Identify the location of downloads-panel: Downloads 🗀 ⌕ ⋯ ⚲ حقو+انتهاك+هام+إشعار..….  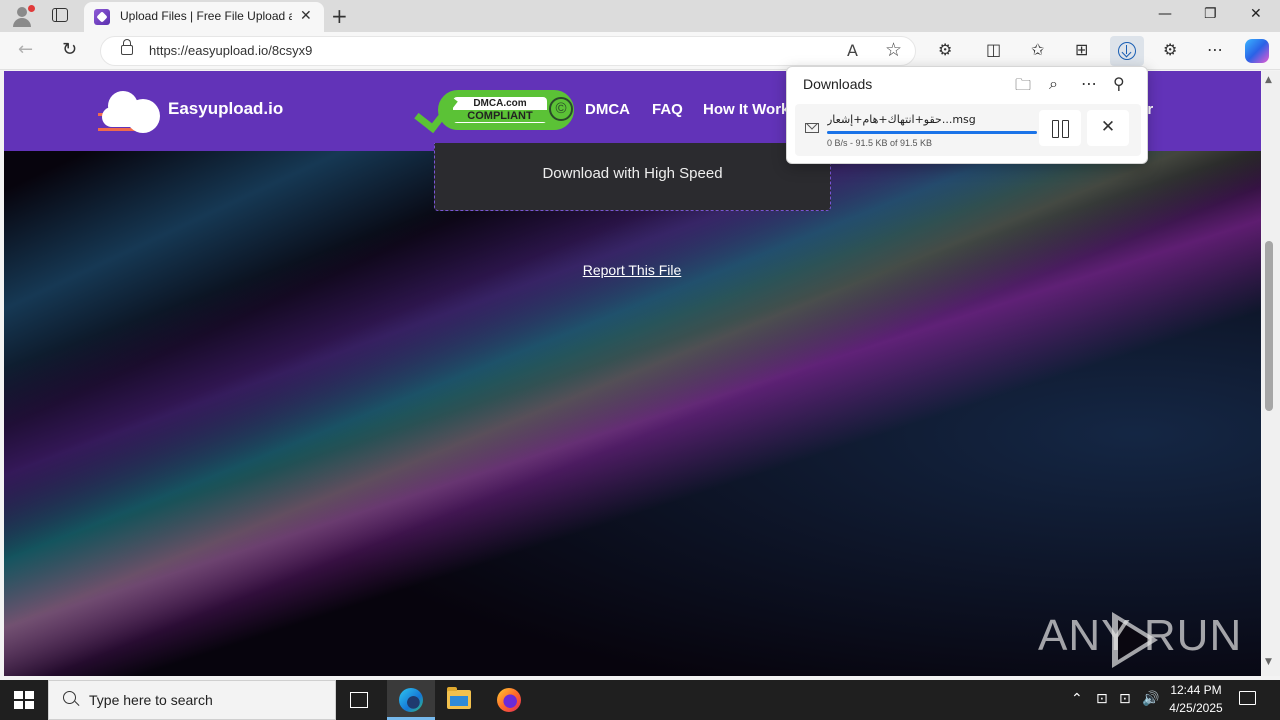
(967, 115).